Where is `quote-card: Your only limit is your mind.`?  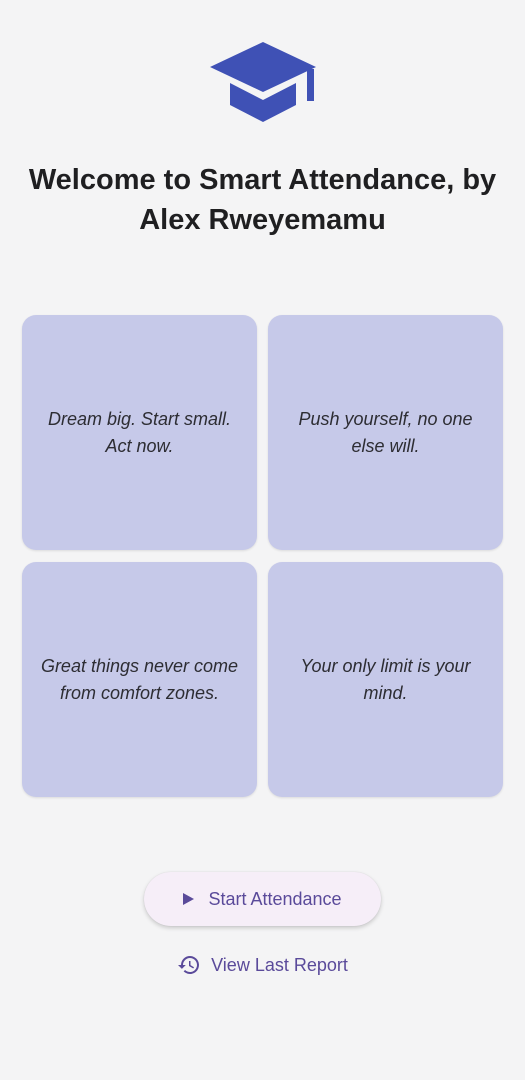 quote-card: Your only limit is your mind. is located at coordinates (385, 679).